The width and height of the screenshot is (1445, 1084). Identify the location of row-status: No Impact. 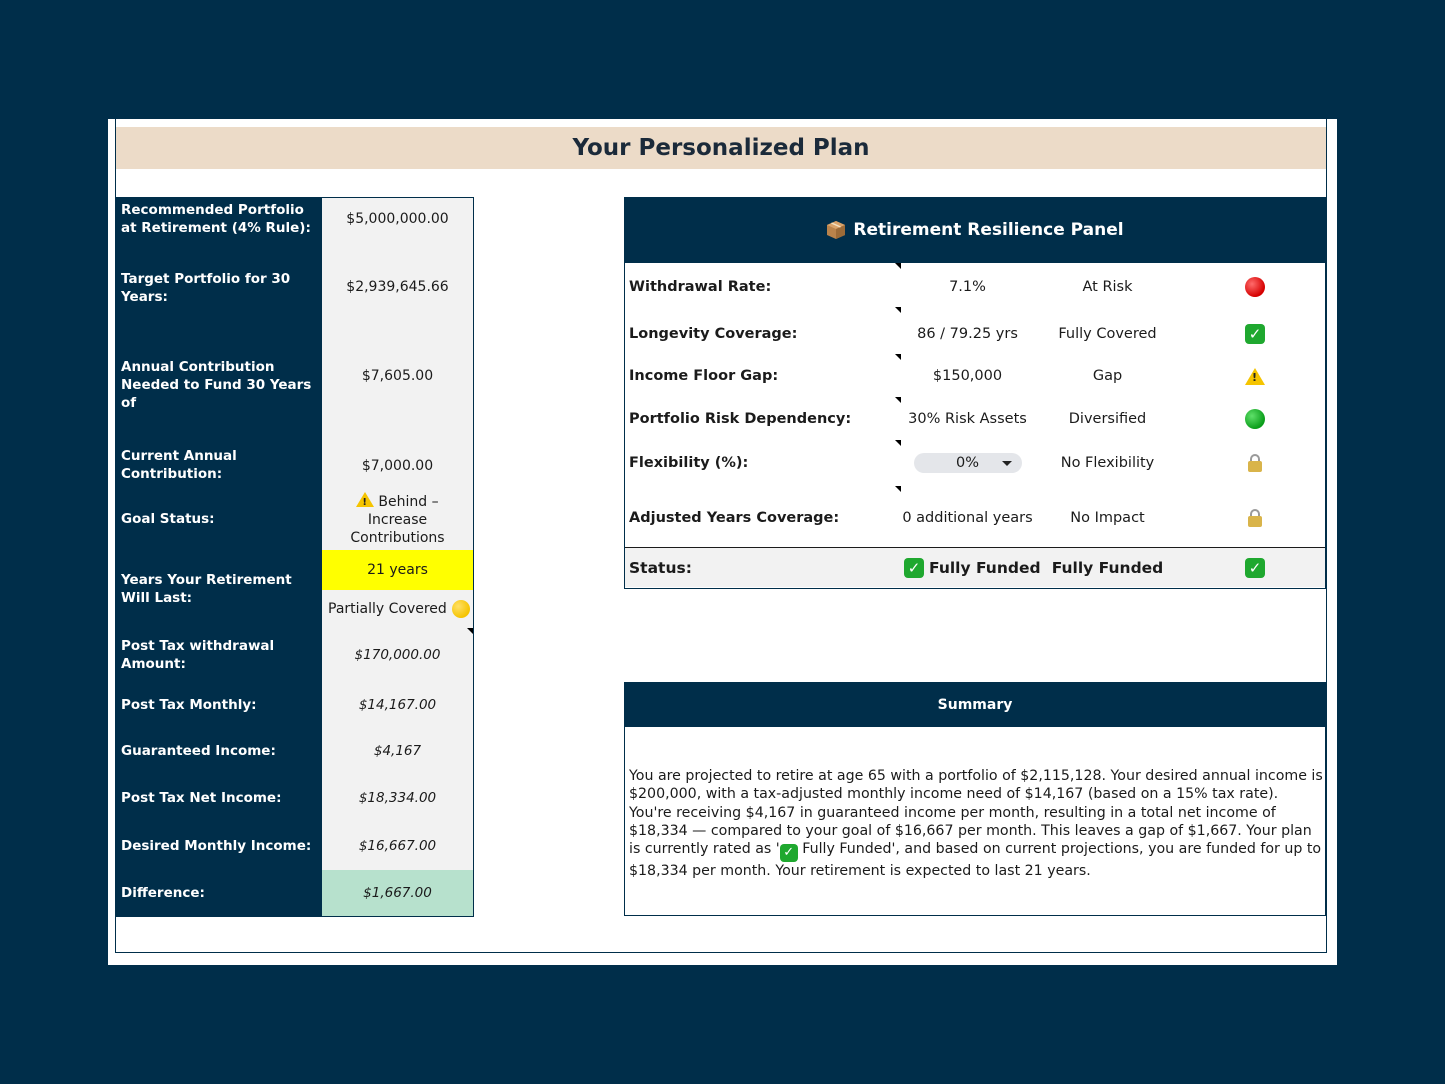
(1107, 518).